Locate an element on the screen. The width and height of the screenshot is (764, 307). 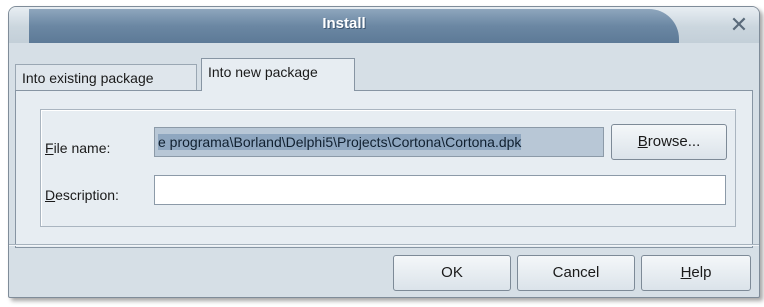
ok-button: OK is located at coordinates (452, 273).